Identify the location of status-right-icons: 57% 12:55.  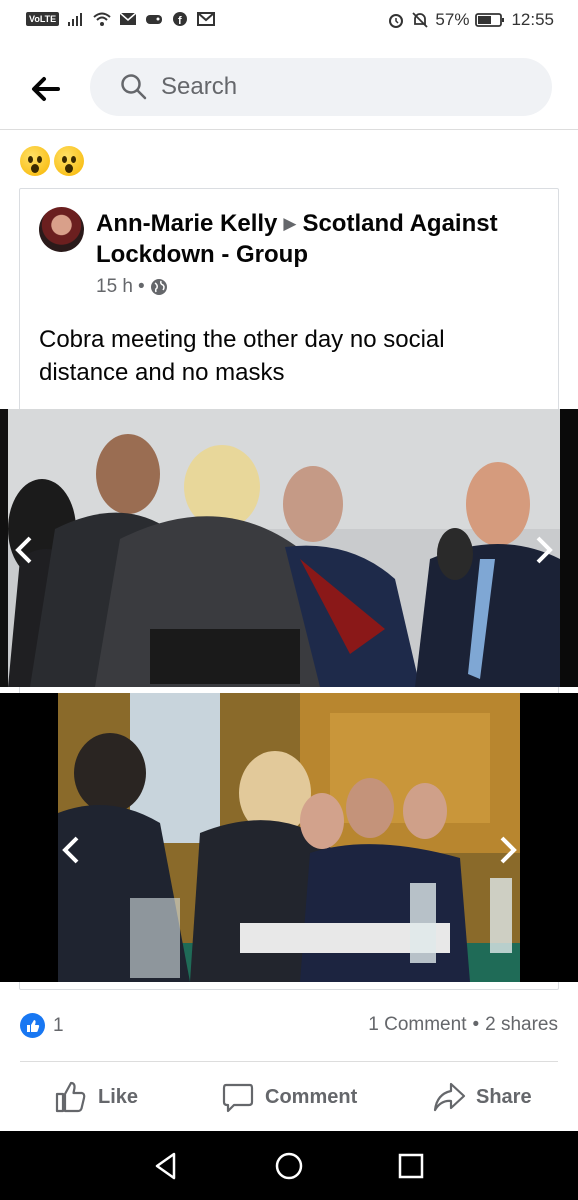
(470, 20).